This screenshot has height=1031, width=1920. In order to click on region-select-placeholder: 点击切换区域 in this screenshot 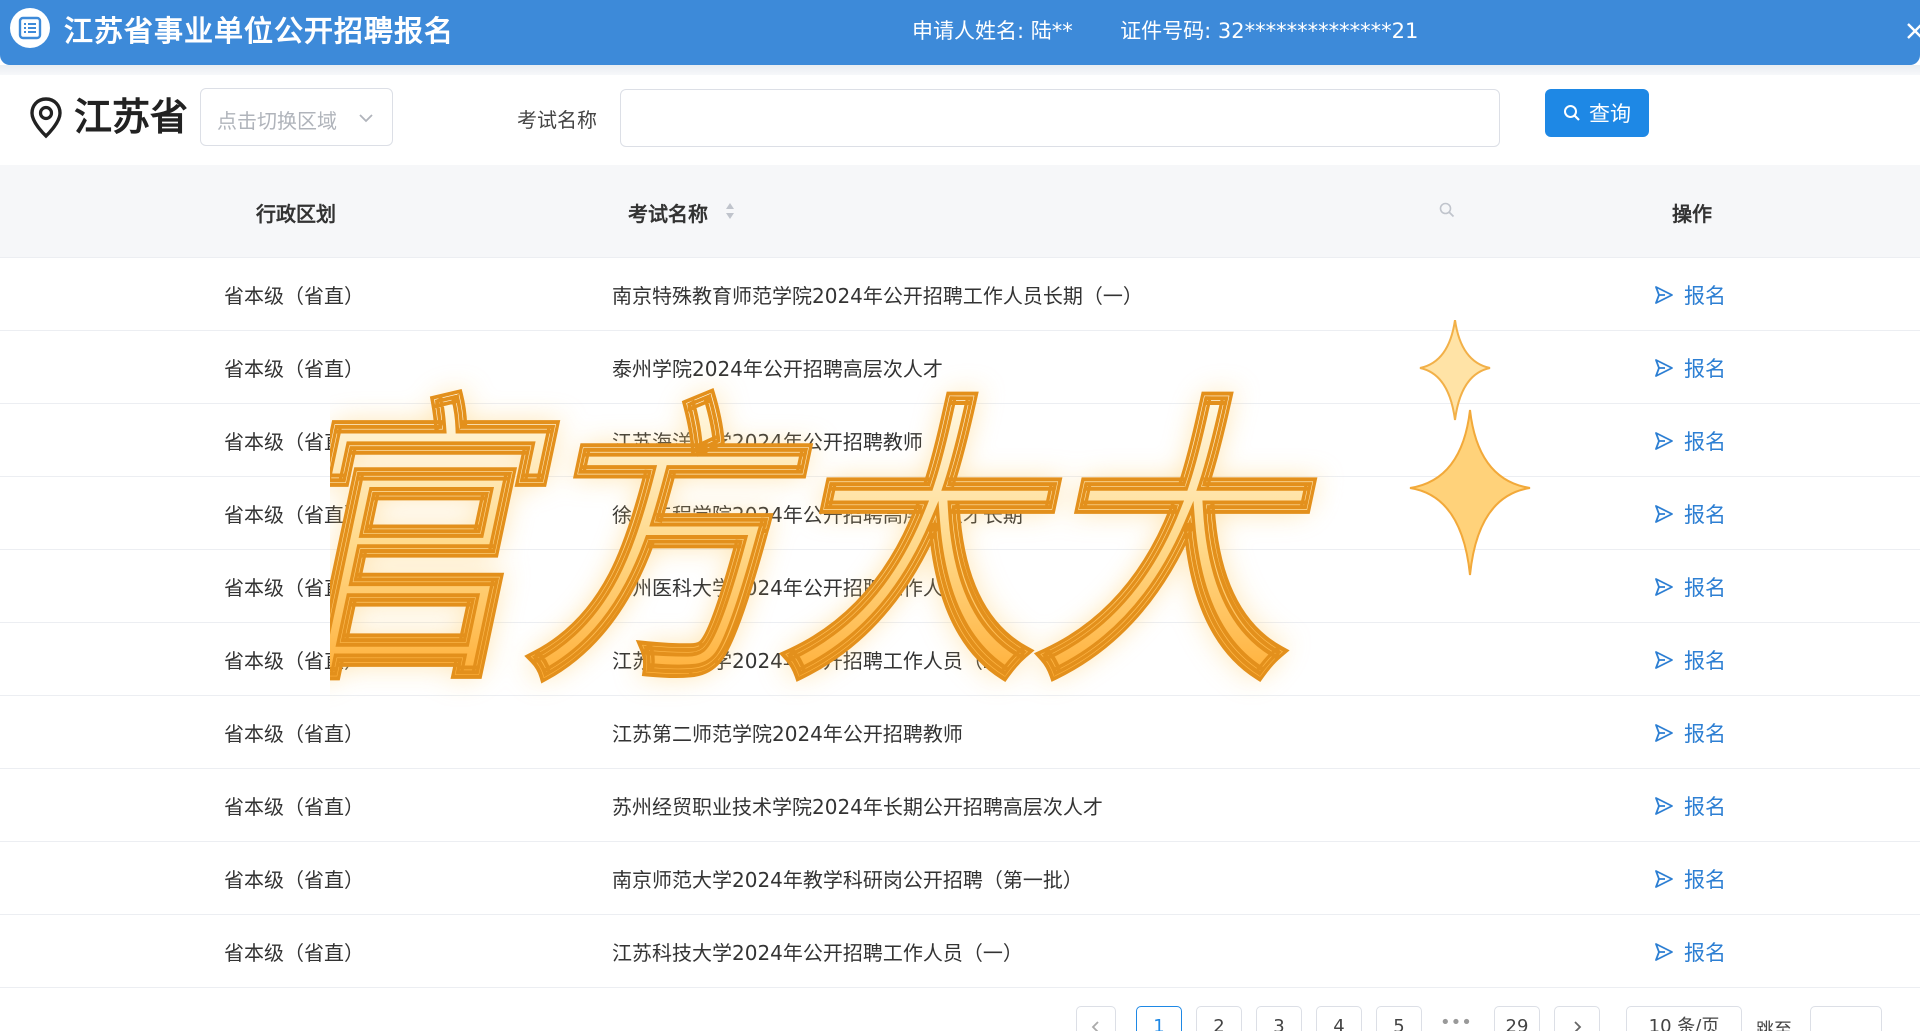, I will do `click(277, 121)`.